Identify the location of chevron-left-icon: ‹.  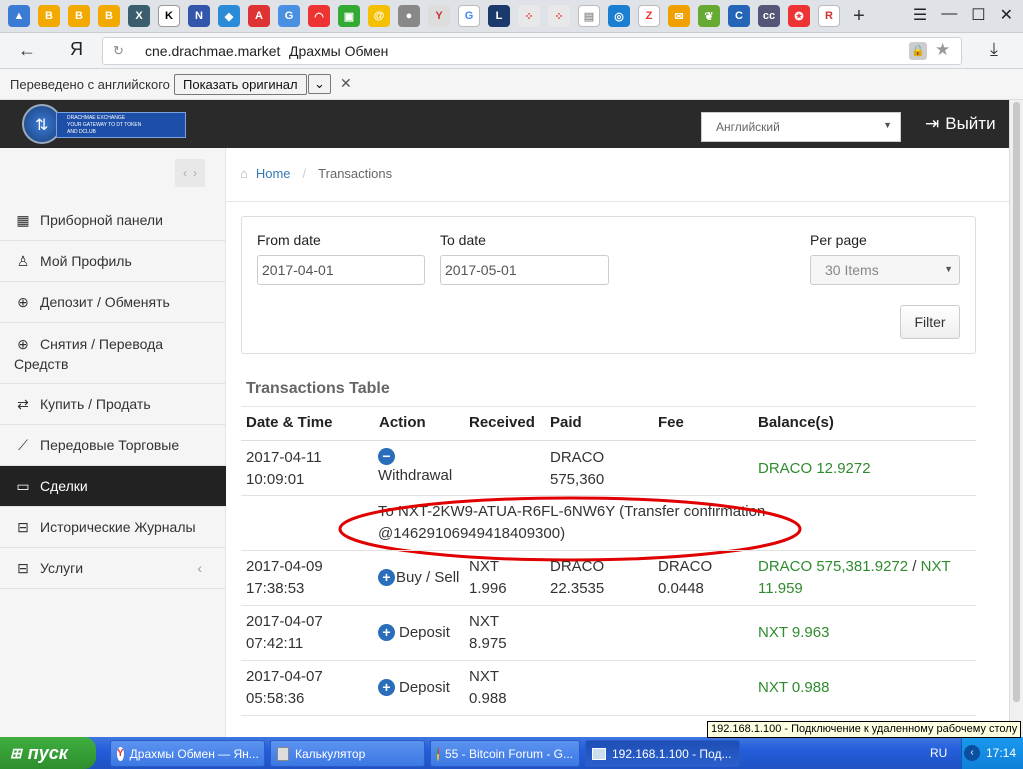
(185, 173).